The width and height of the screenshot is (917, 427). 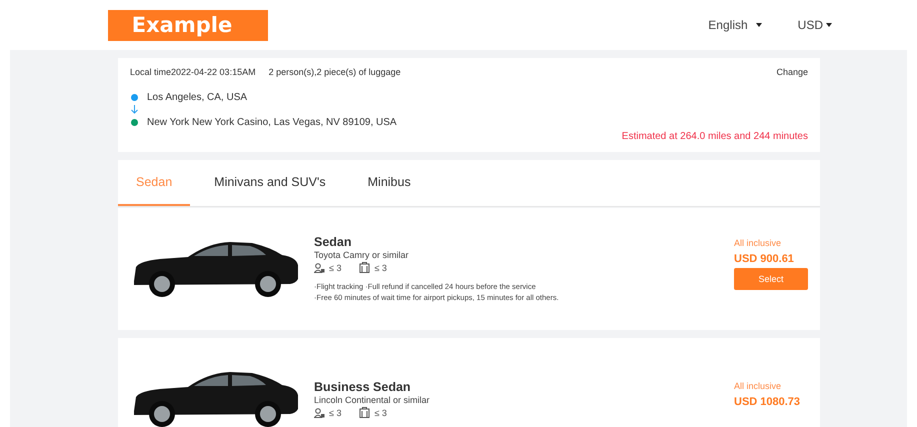 I want to click on destination-dot-icon, so click(x=134, y=122).